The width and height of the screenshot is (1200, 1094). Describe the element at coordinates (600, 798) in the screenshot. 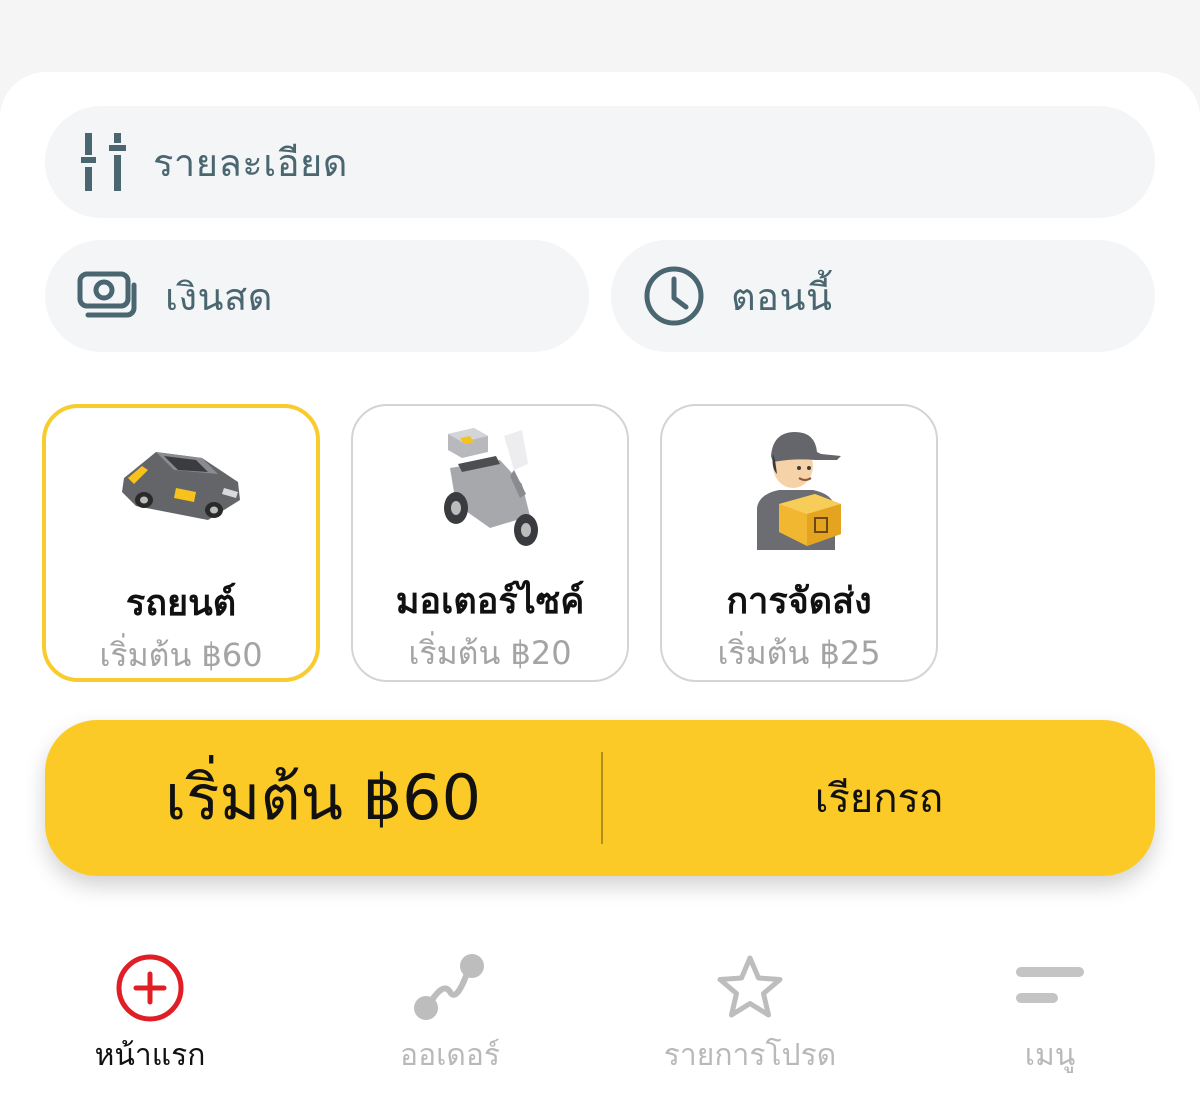

I see `call-ride-bar: เริ่มต้น ฿60 เรียกรถ` at that location.